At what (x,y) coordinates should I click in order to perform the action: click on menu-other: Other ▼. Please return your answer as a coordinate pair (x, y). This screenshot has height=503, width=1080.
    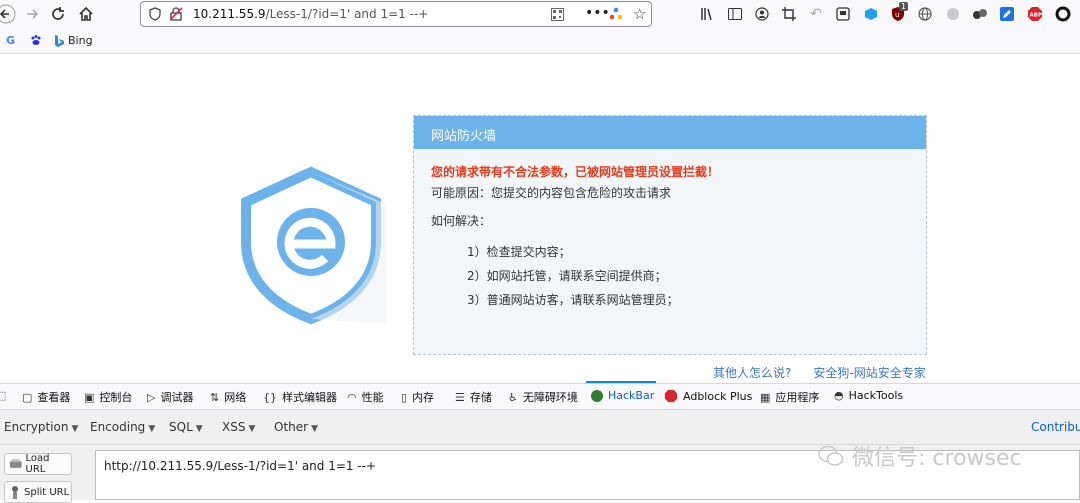
    Looking at the image, I should click on (296, 427).